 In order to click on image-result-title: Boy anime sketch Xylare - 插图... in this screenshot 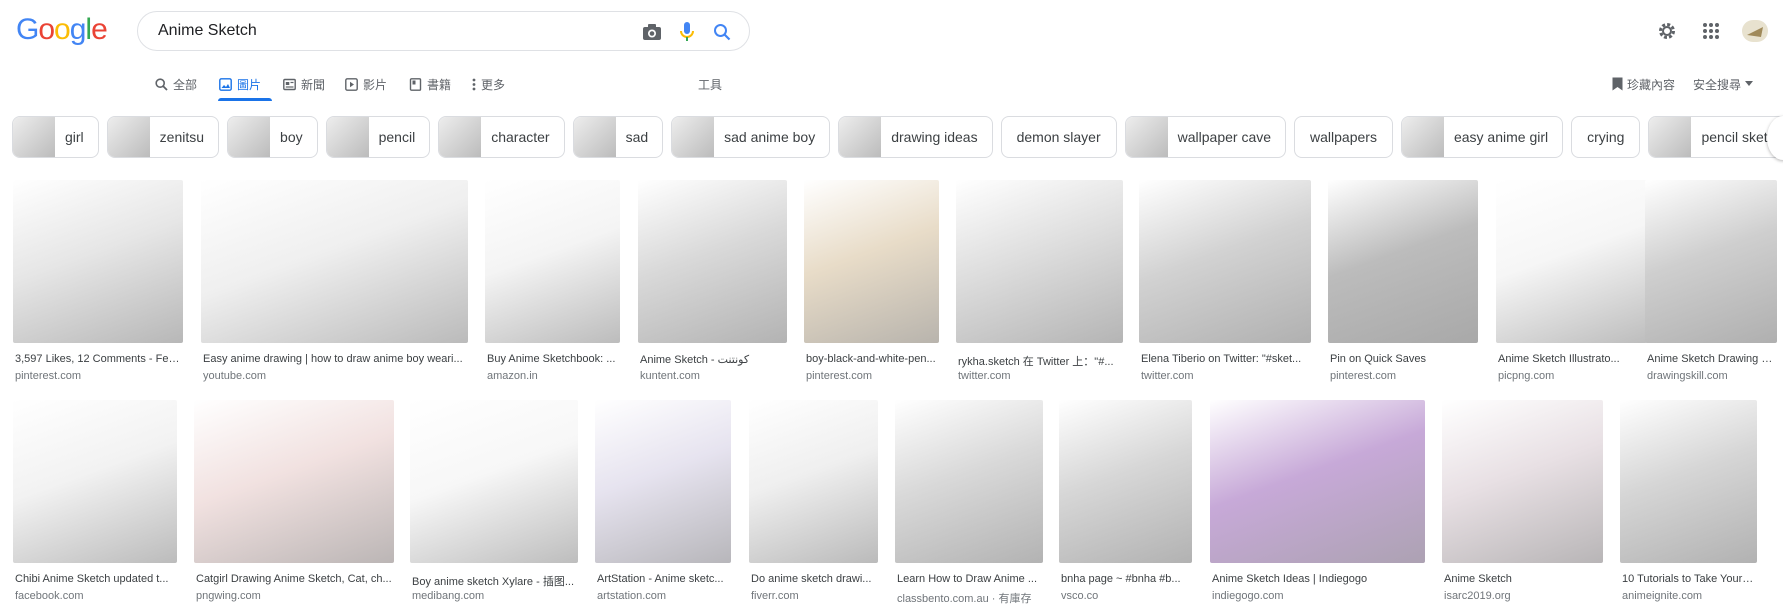, I will do `click(494, 581)`.